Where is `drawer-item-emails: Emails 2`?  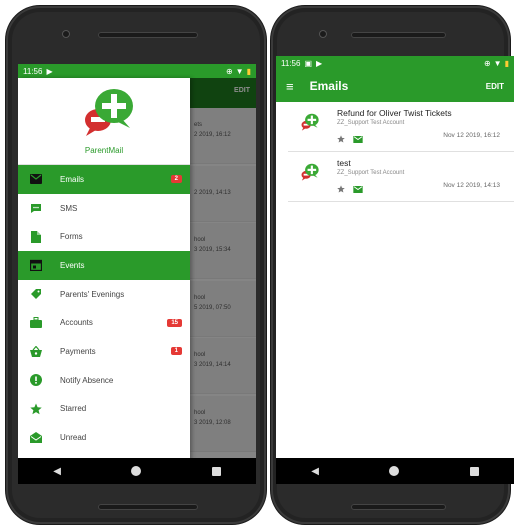
drawer-item-emails: Emails 2 is located at coordinates (104, 179).